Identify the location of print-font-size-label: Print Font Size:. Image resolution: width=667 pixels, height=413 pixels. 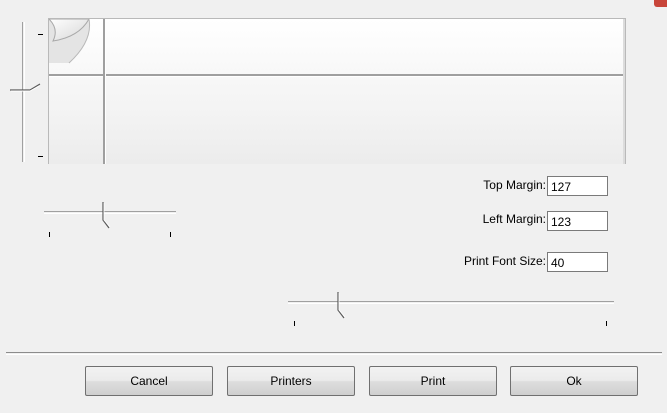
(504, 261).